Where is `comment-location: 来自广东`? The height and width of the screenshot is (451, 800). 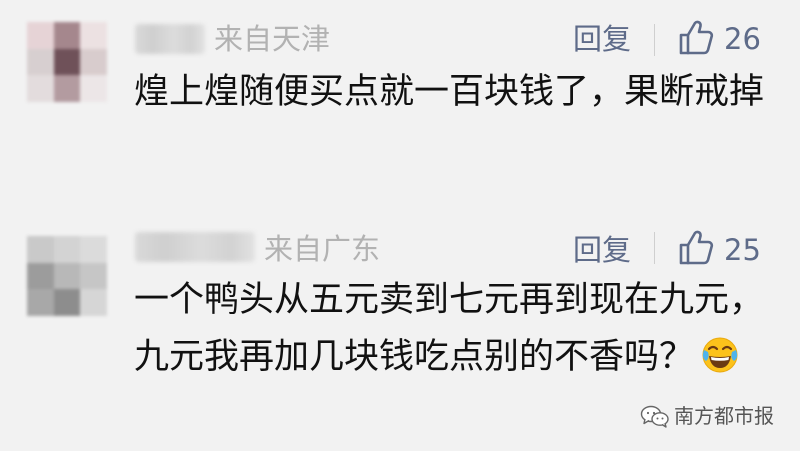 comment-location: 来自广东 is located at coordinates (322, 249).